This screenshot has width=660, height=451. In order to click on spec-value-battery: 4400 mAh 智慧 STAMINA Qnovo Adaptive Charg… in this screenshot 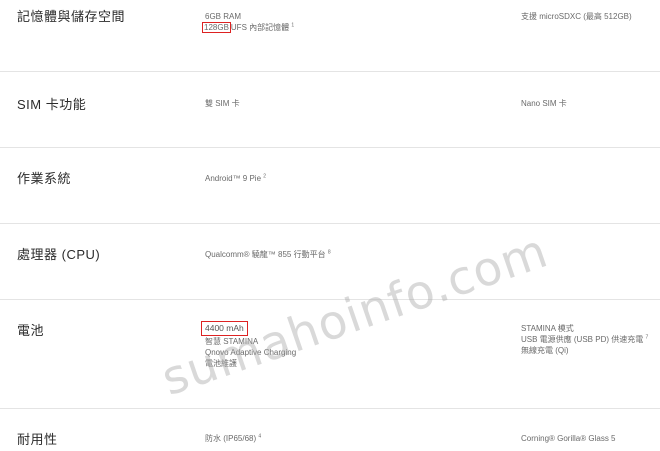, I will do `click(249, 345)`.